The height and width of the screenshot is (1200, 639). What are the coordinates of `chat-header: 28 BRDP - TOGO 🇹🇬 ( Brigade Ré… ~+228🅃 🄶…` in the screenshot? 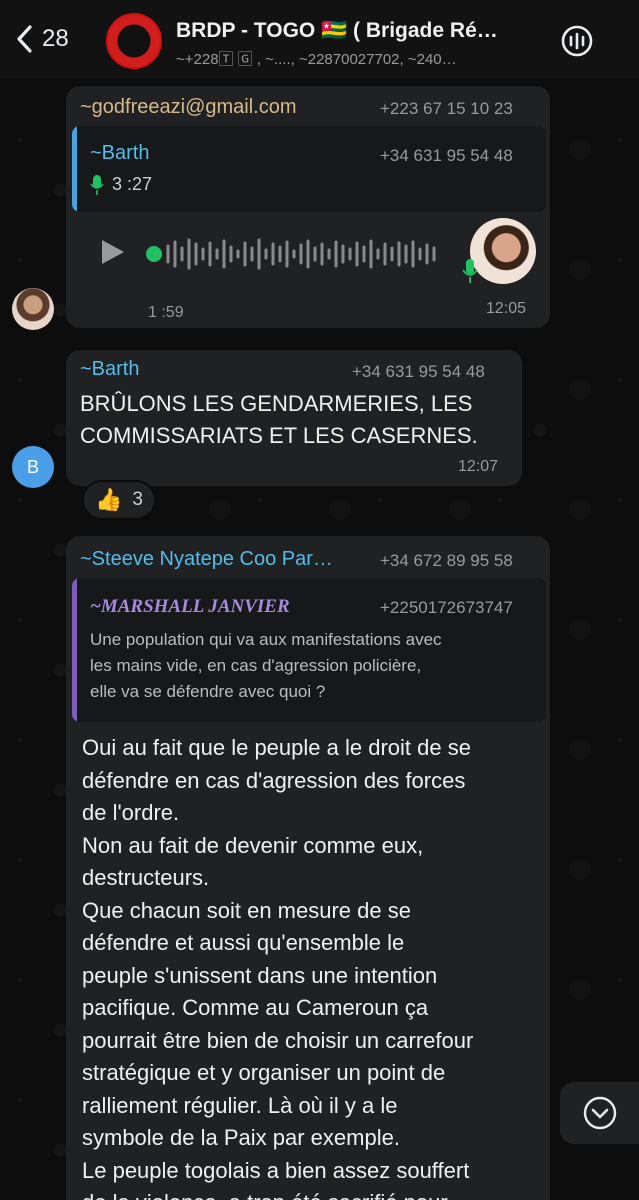 It's located at (319, 39).